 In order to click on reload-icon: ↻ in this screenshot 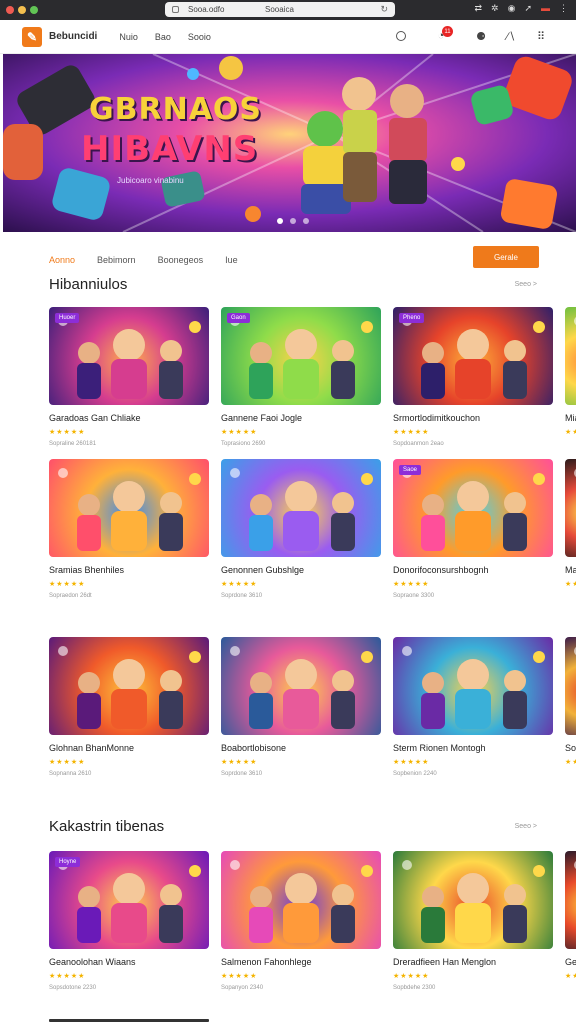, I will do `click(384, 9)`.